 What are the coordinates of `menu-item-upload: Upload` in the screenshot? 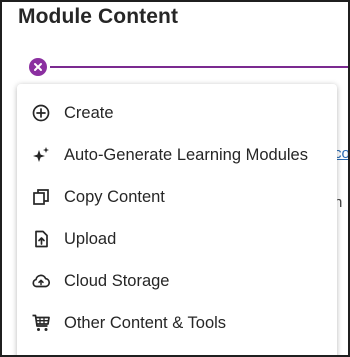 It's located at (177, 239).